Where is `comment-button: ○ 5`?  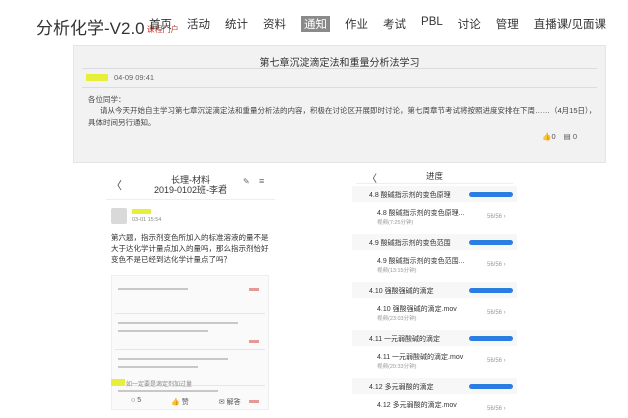 comment-button: ○ 5 is located at coordinates (136, 402).